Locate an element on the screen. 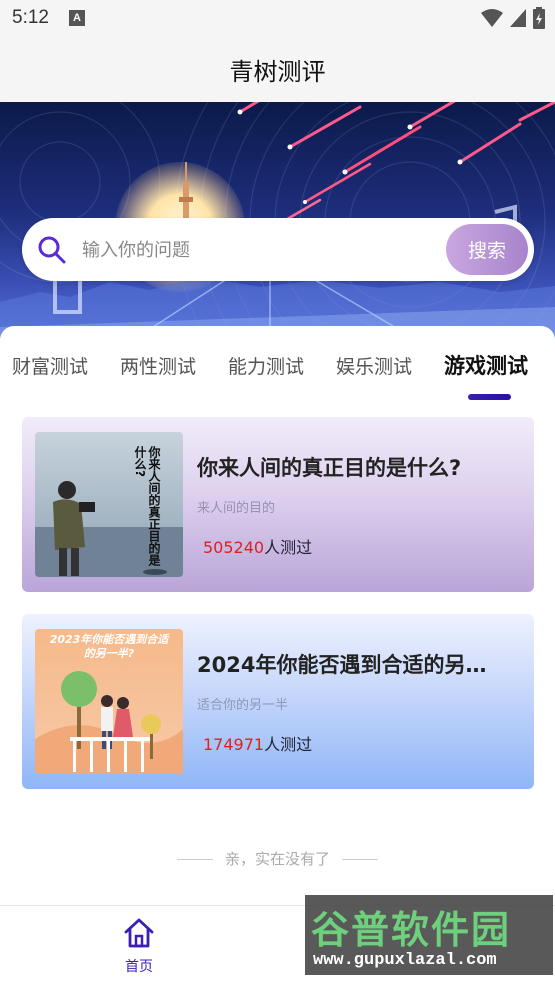 The width and height of the screenshot is (555, 982). card-subtitle: 来人间的目的 is located at coordinates (236, 508).